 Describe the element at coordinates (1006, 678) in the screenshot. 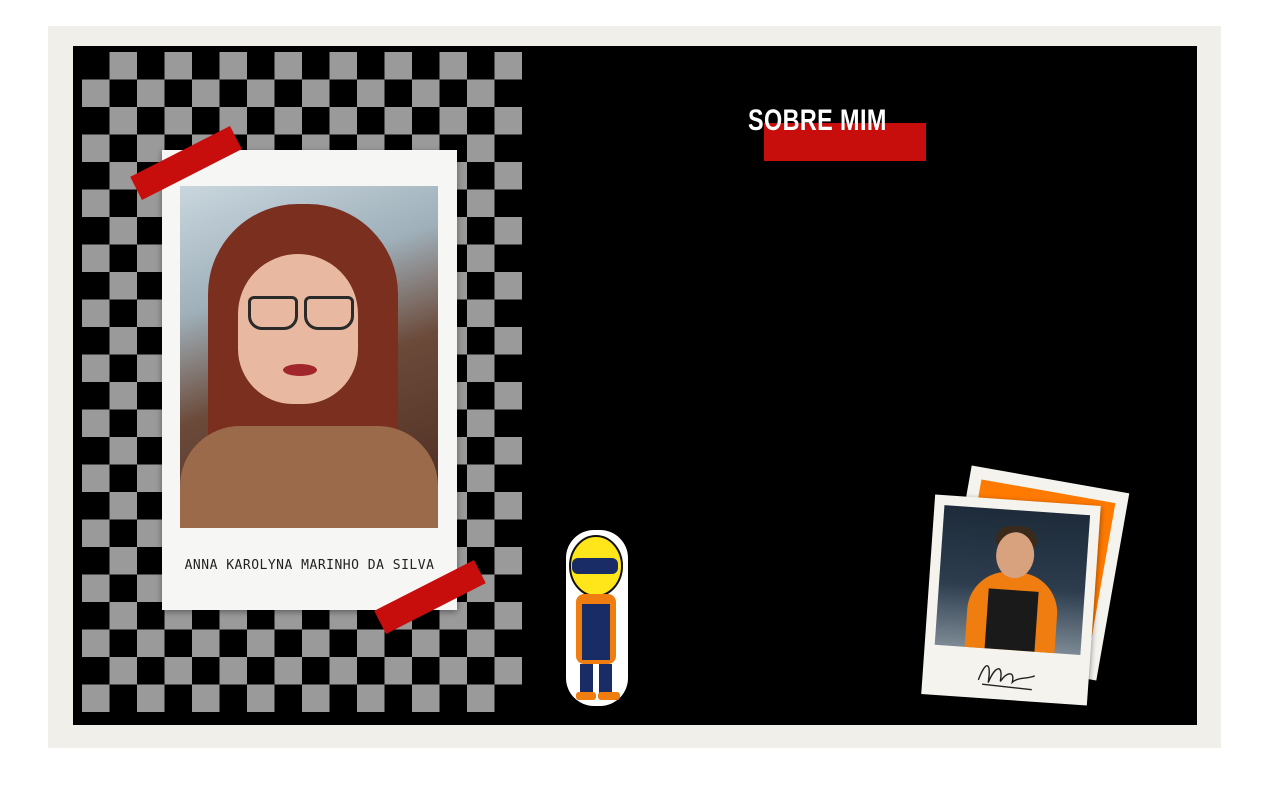

I see `signature-icon` at that location.